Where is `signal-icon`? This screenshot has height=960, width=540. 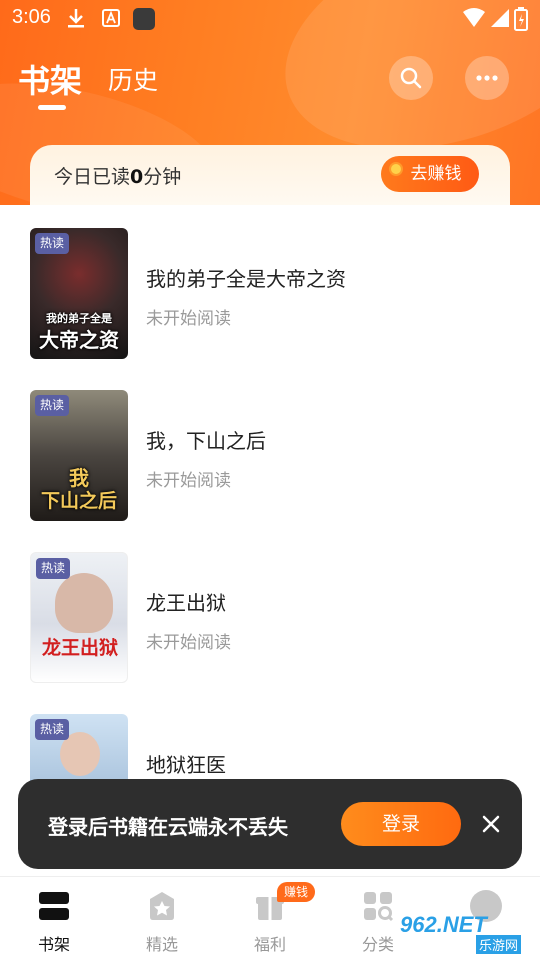
signal-icon is located at coordinates (500, 18).